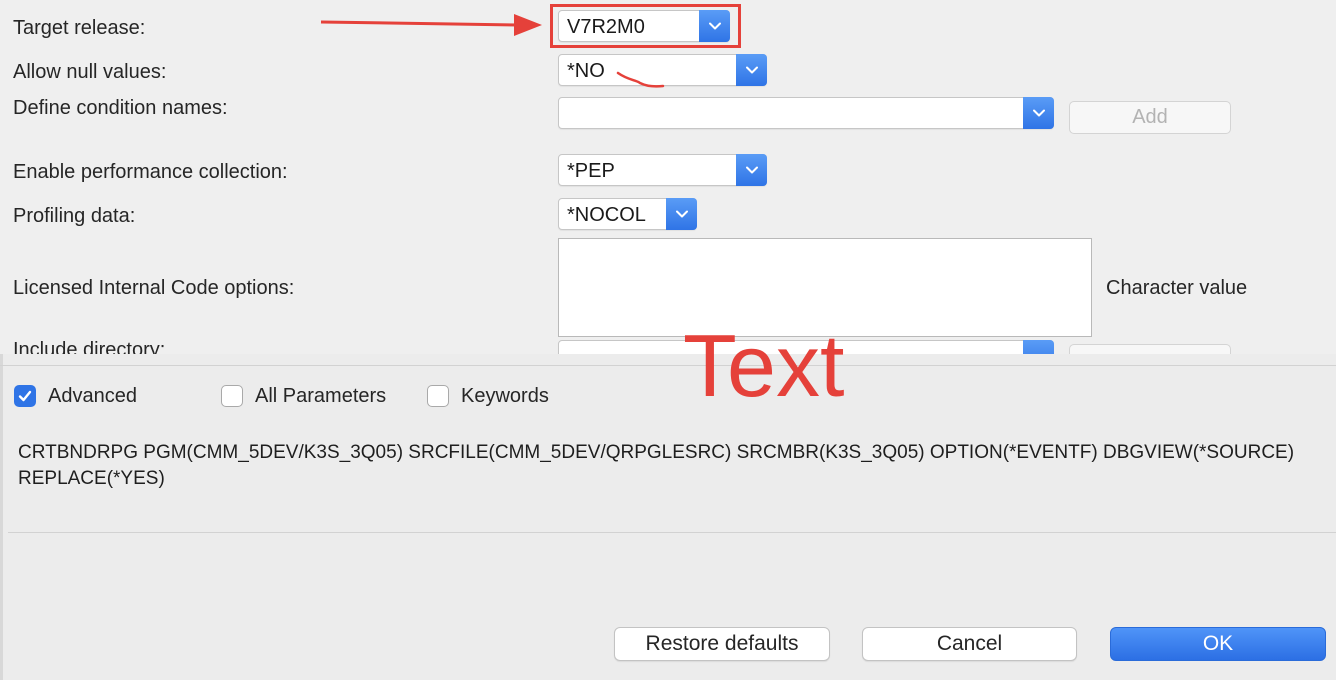 The image size is (1336, 680). What do you see at coordinates (1218, 644) in the screenshot?
I see `ok-button: OK` at bounding box center [1218, 644].